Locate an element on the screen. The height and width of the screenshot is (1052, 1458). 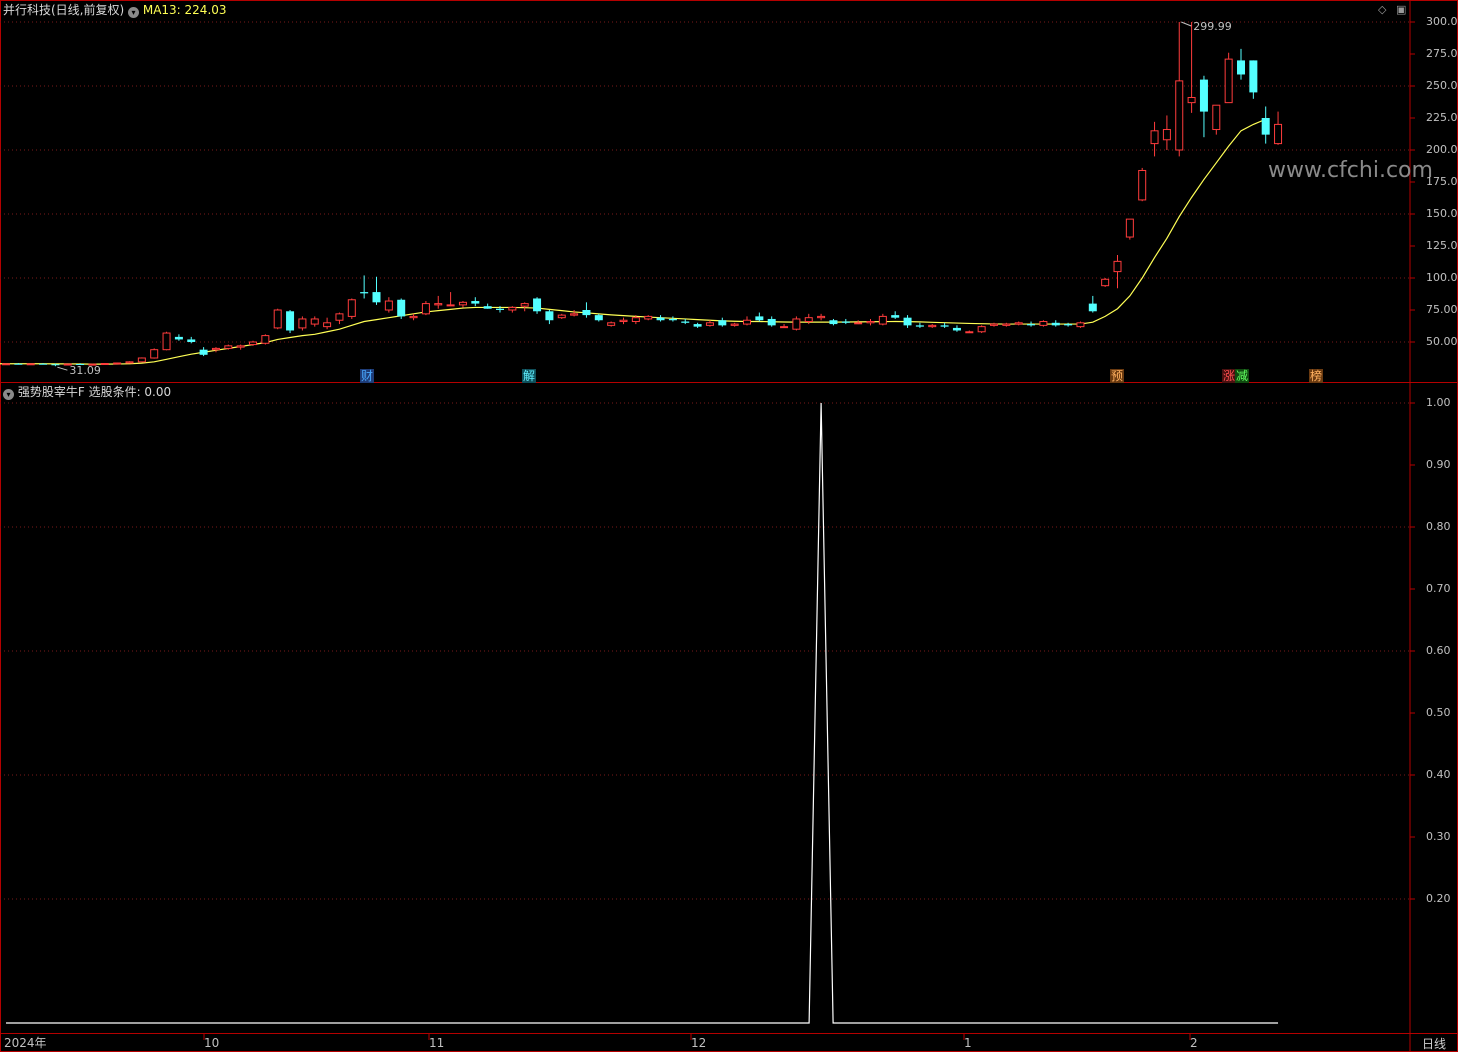
x-label-10: 10 is located at coordinates (212, 1043).